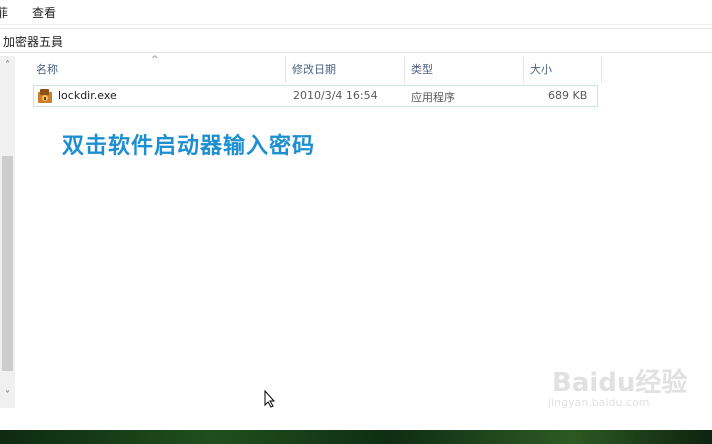 This screenshot has height=444, width=712. Describe the element at coordinates (314, 69) in the screenshot. I see `column-header-modified: 修改日期` at that location.